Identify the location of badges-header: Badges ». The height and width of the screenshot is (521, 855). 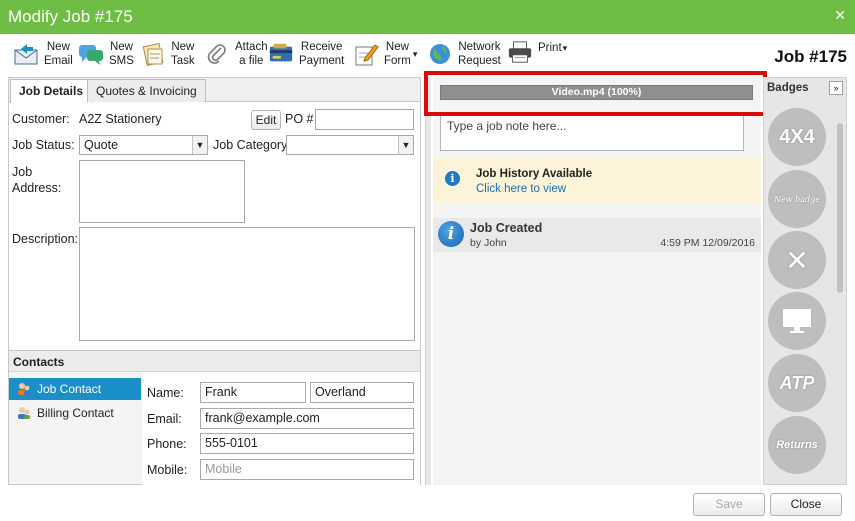
(805, 88).